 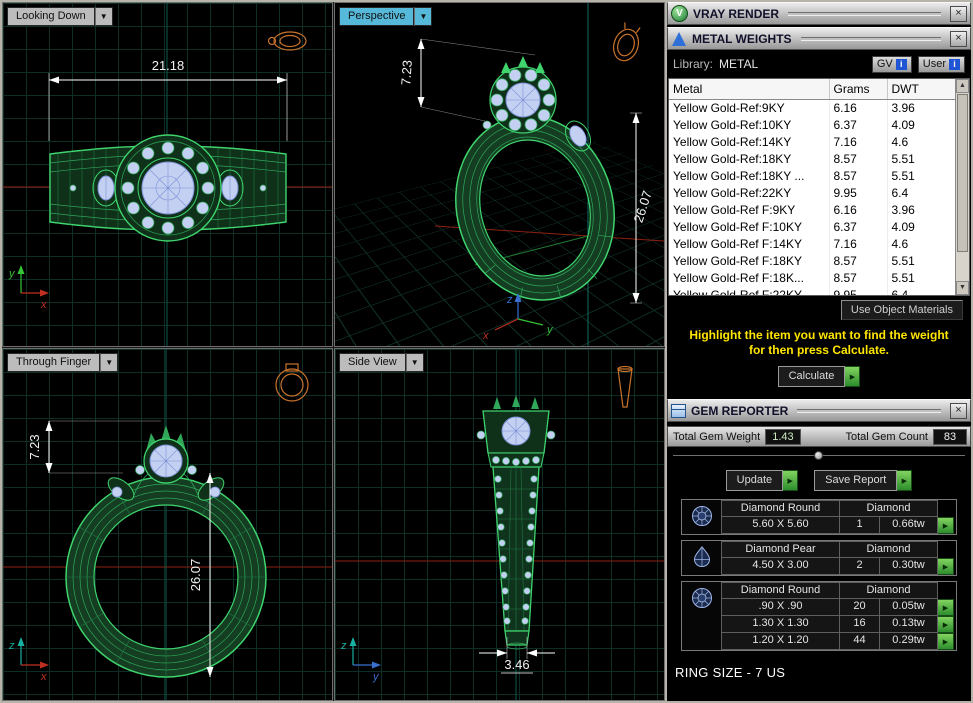 I want to click on library-row: Library: METAL GV i User i, so click(x=819, y=64).